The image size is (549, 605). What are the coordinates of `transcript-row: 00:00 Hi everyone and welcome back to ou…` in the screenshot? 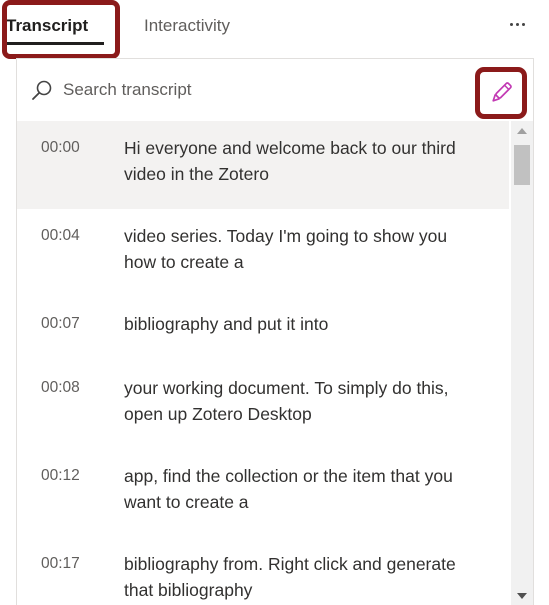 It's located at (263, 165).